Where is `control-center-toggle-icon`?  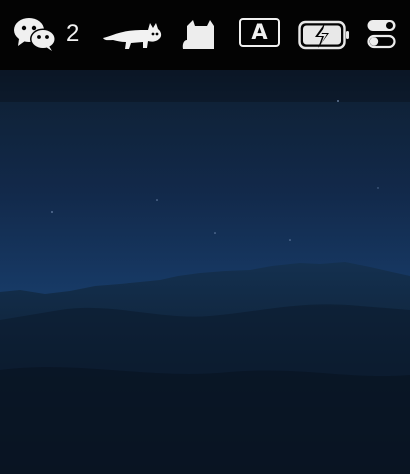 control-center-toggle-icon is located at coordinates (382, 34).